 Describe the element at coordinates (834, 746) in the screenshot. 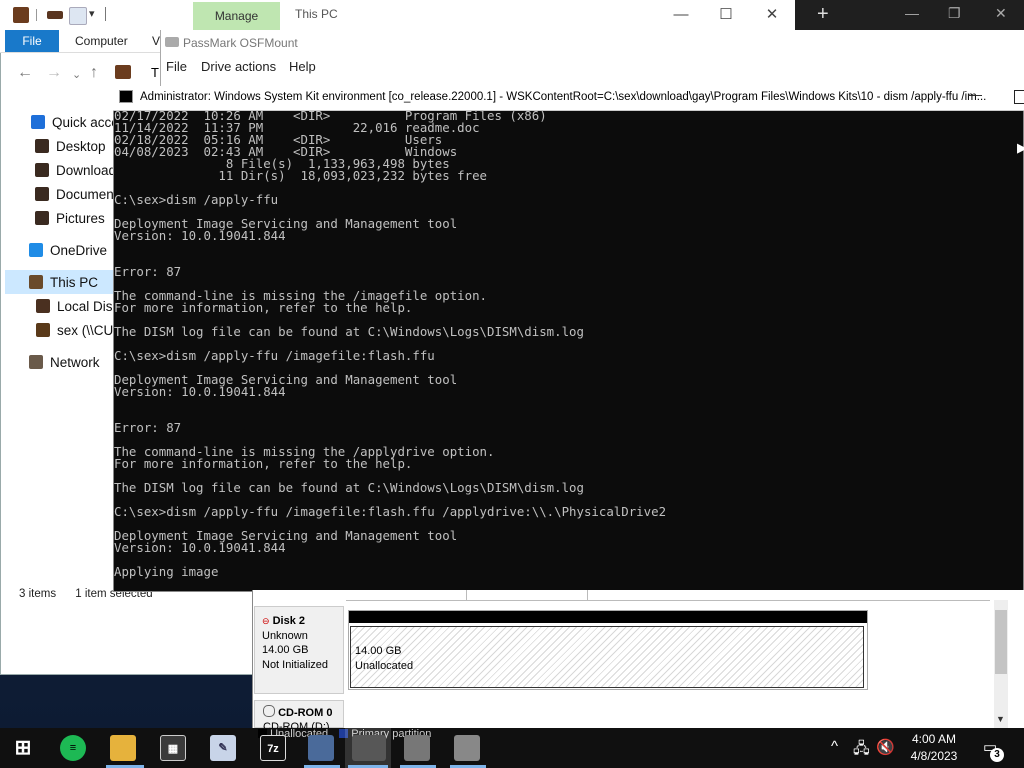

I see `show-hidden-icons-icon: ^` at that location.